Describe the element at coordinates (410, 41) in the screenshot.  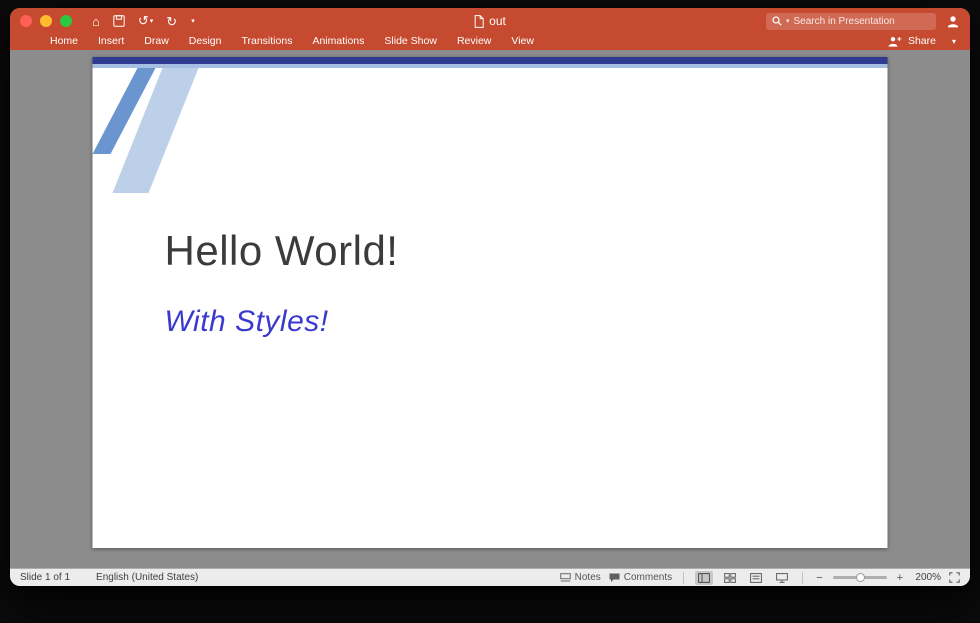
I see `tab-slide-show: Slide Show` at that location.